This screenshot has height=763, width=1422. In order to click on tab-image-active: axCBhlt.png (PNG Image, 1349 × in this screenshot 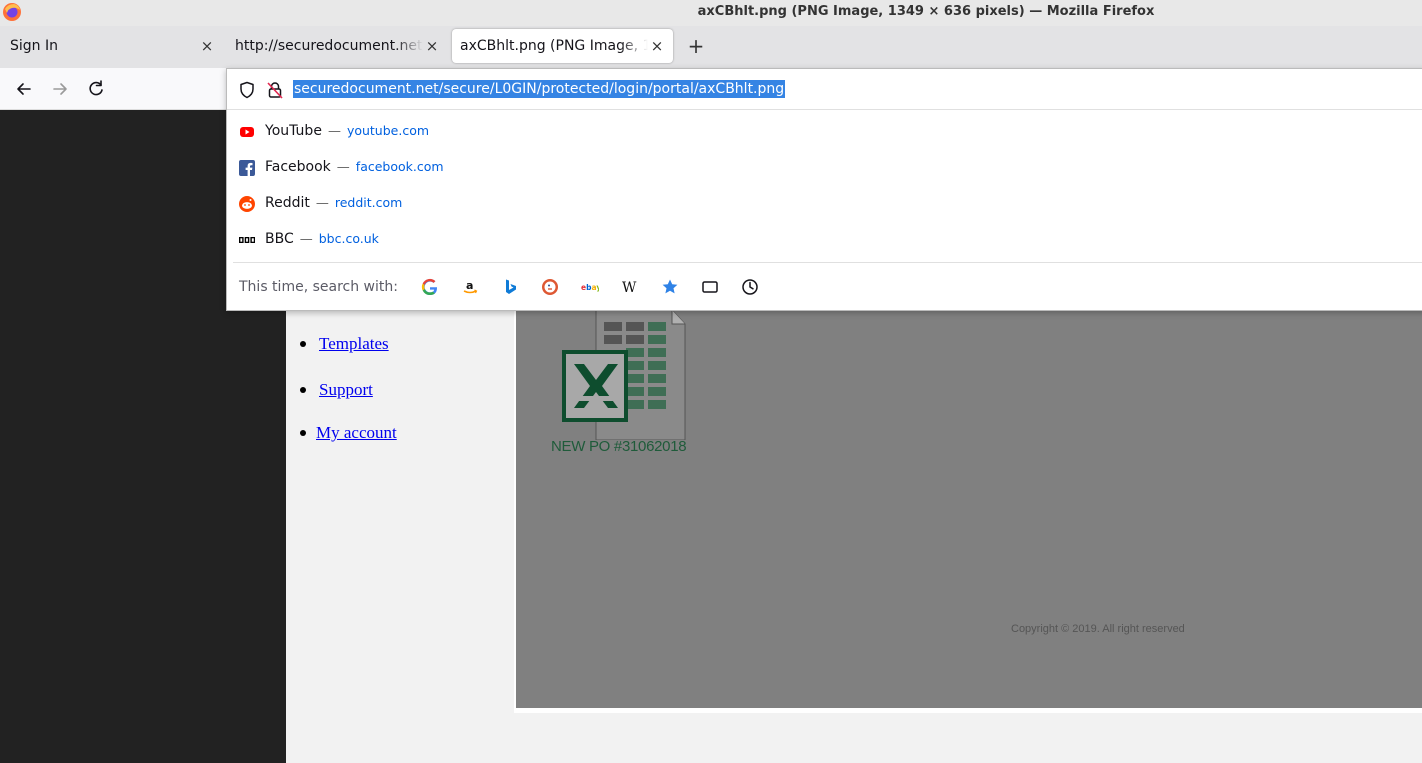, I will do `click(562, 46)`.